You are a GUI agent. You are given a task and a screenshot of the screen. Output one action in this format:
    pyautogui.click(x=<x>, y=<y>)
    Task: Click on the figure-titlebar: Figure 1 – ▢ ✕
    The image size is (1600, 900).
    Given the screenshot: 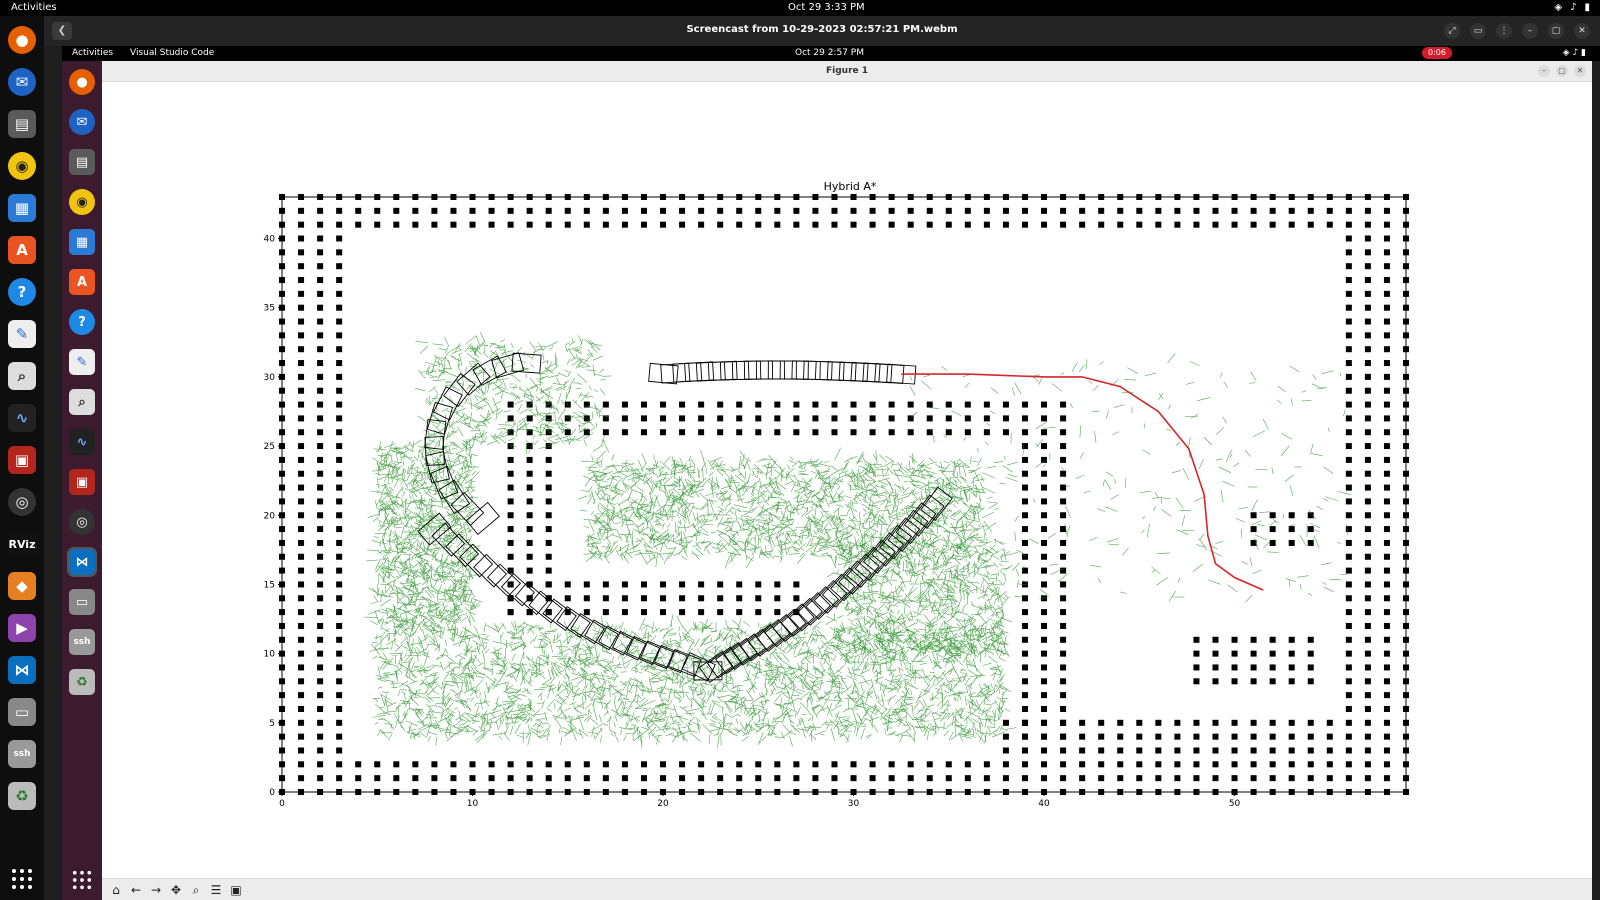 What is the action you would take?
    pyautogui.click(x=847, y=71)
    